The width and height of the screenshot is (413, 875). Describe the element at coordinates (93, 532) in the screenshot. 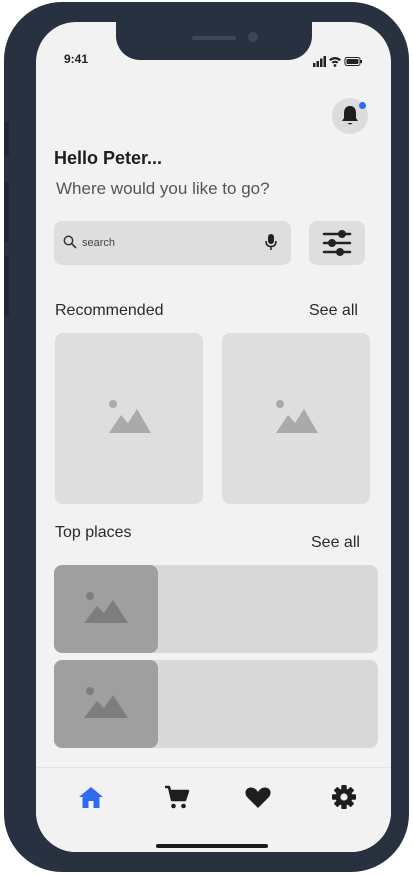

I see `top-places-title: Top places` at that location.